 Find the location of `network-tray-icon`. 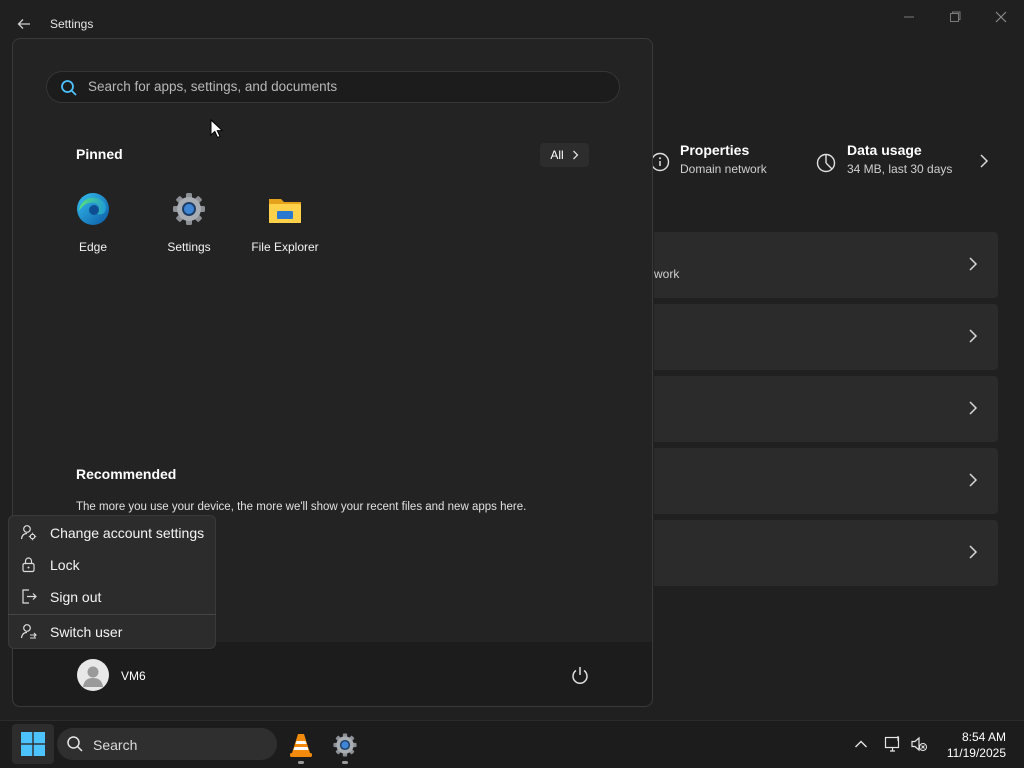

network-tray-icon is located at coordinates (893, 744).